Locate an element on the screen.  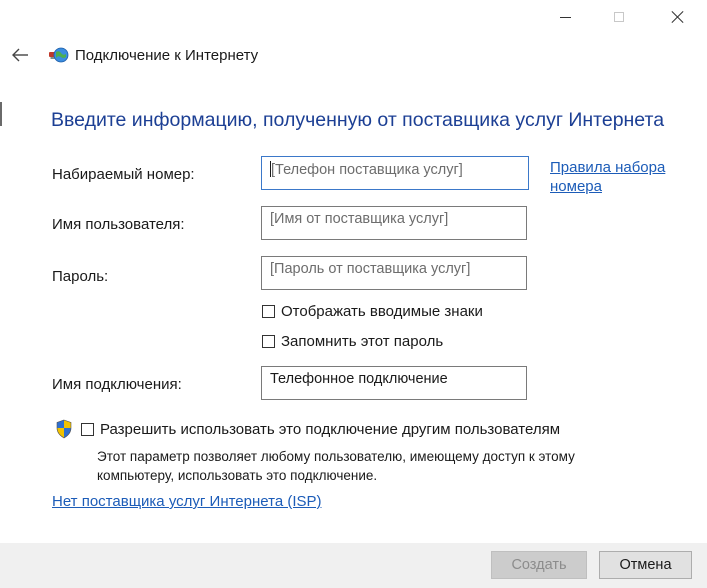
password-label: Пароль: is located at coordinates (80, 276).